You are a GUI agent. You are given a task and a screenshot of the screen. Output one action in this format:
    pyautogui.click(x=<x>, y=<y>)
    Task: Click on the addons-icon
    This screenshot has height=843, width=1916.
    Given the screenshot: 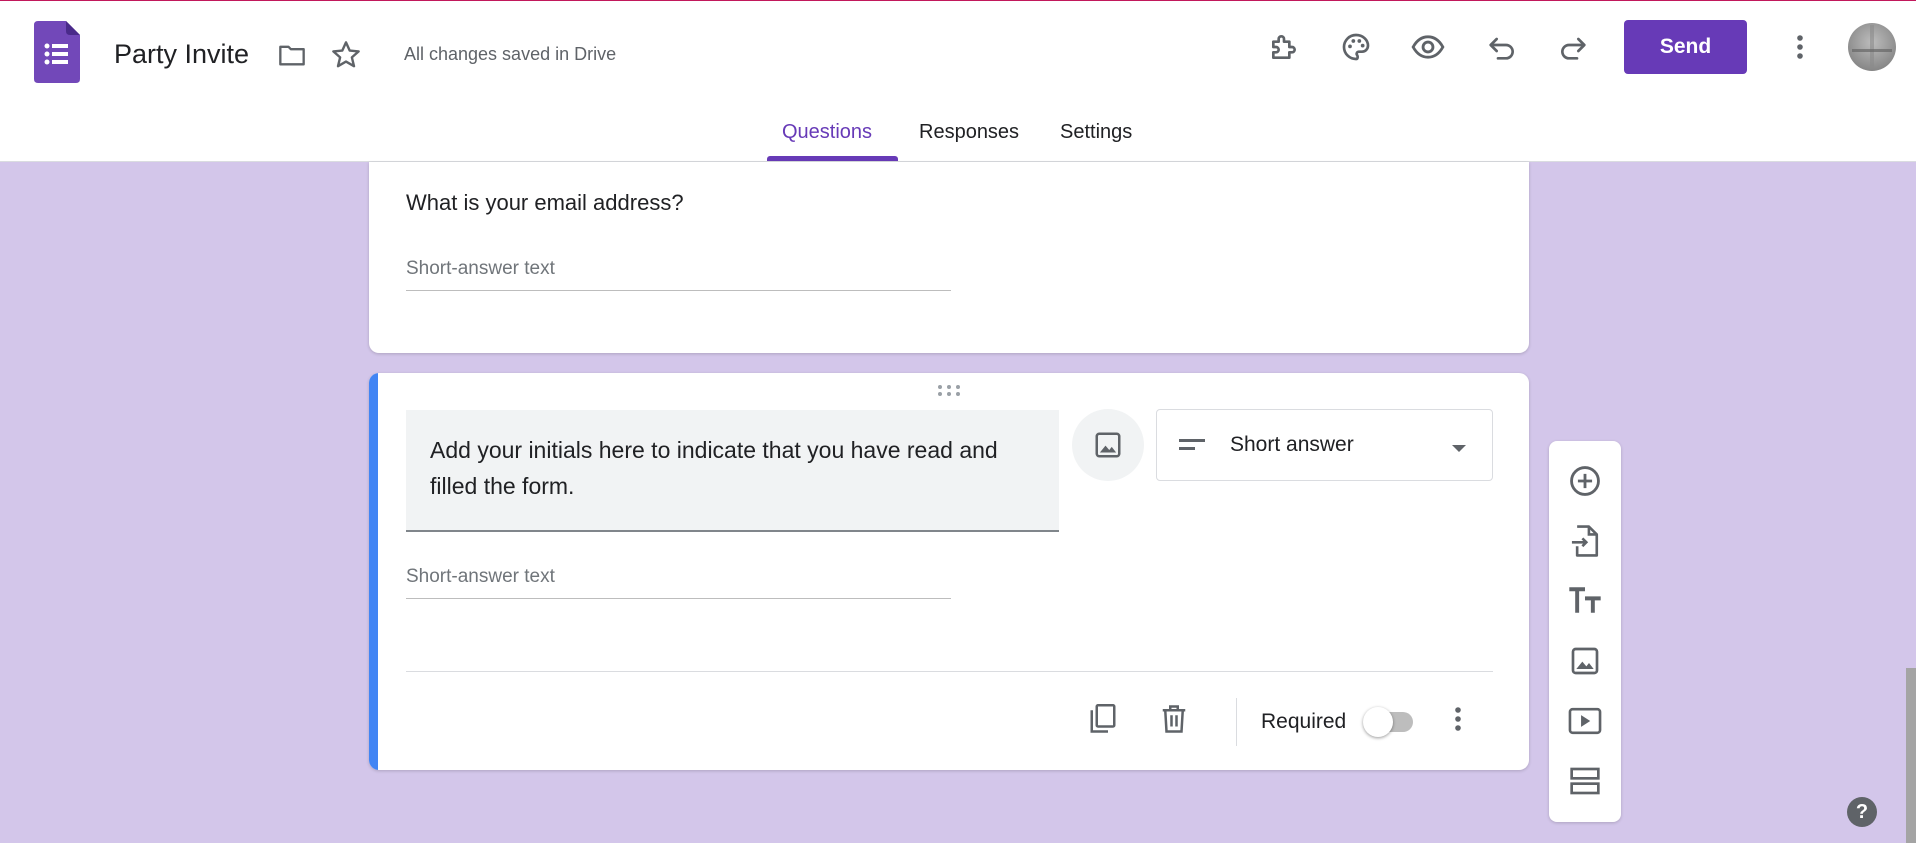 What is the action you would take?
    pyautogui.click(x=1284, y=47)
    